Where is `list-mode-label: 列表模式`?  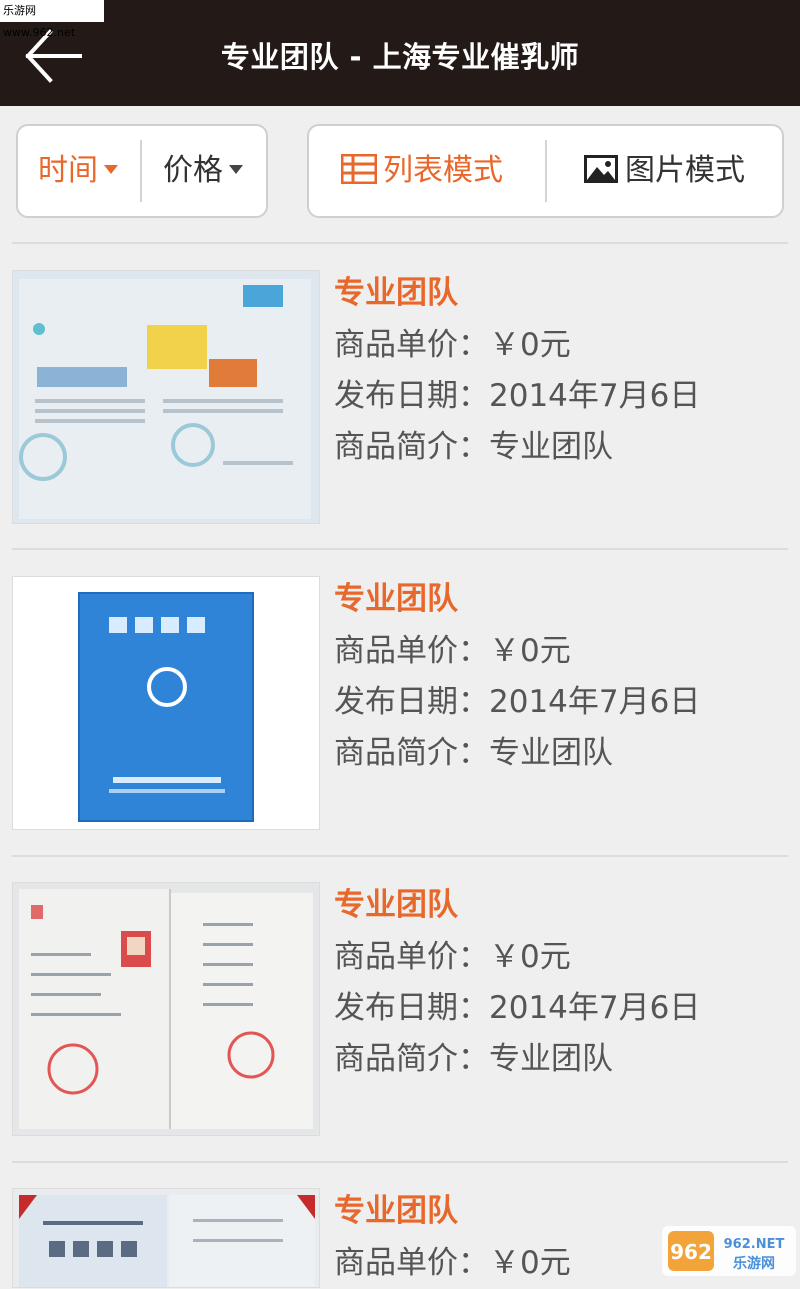
list-mode-label: 列表模式 is located at coordinates (443, 170).